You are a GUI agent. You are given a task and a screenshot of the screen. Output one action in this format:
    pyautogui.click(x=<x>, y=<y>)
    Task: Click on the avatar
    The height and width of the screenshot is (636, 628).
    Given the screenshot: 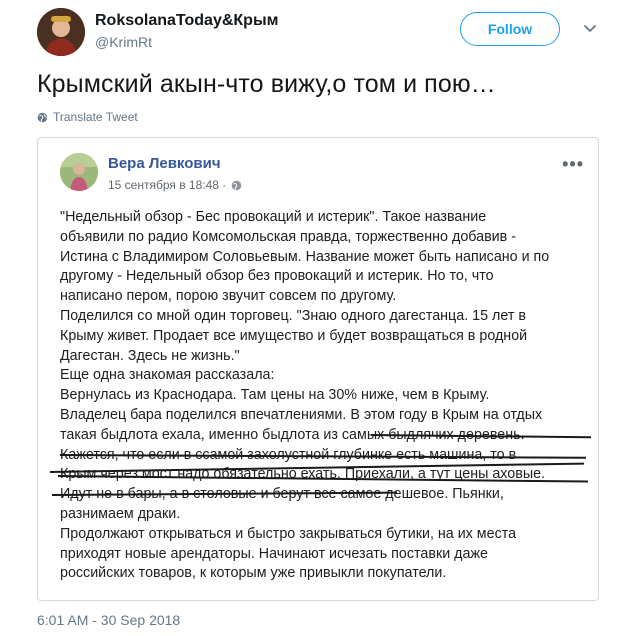 What is the action you would take?
    pyautogui.click(x=61, y=32)
    